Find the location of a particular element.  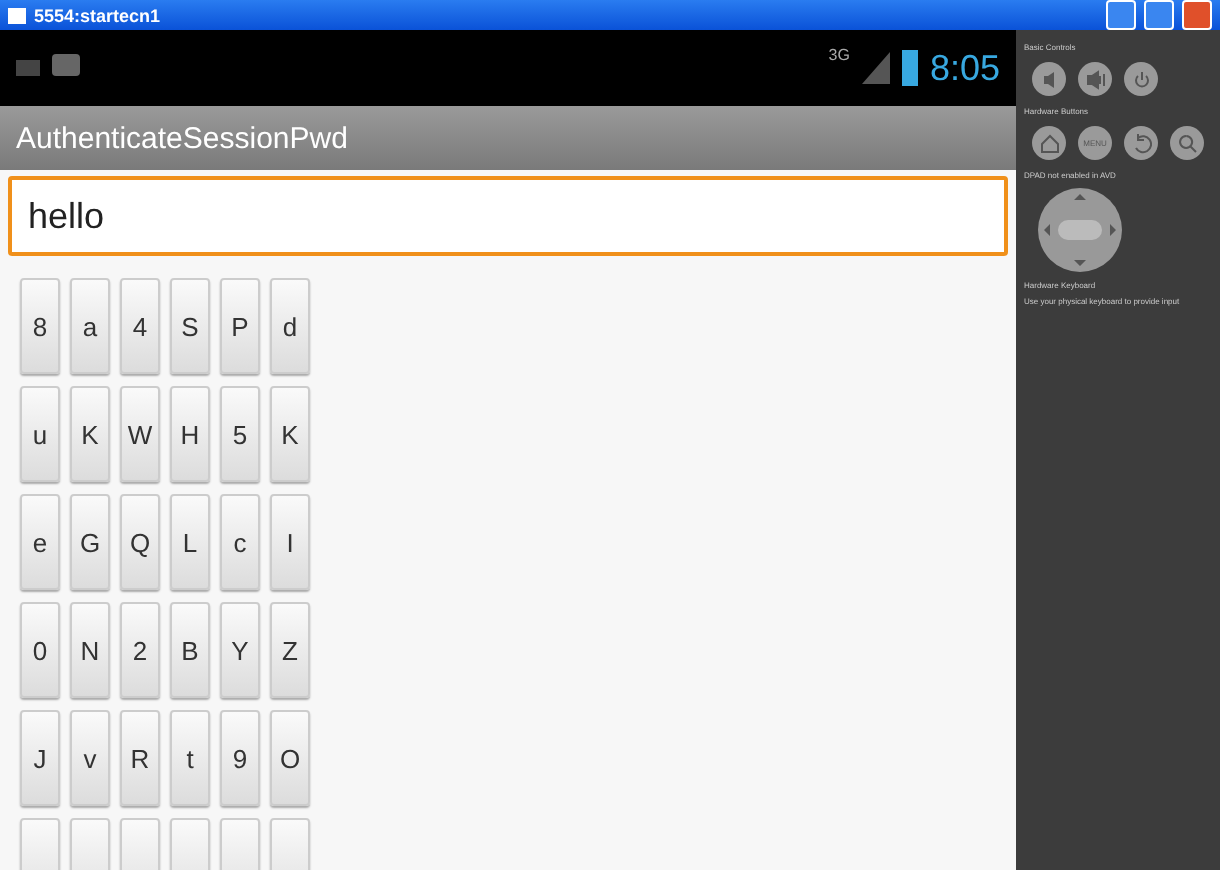

dpad-drawing is located at coordinates (1080, 230).